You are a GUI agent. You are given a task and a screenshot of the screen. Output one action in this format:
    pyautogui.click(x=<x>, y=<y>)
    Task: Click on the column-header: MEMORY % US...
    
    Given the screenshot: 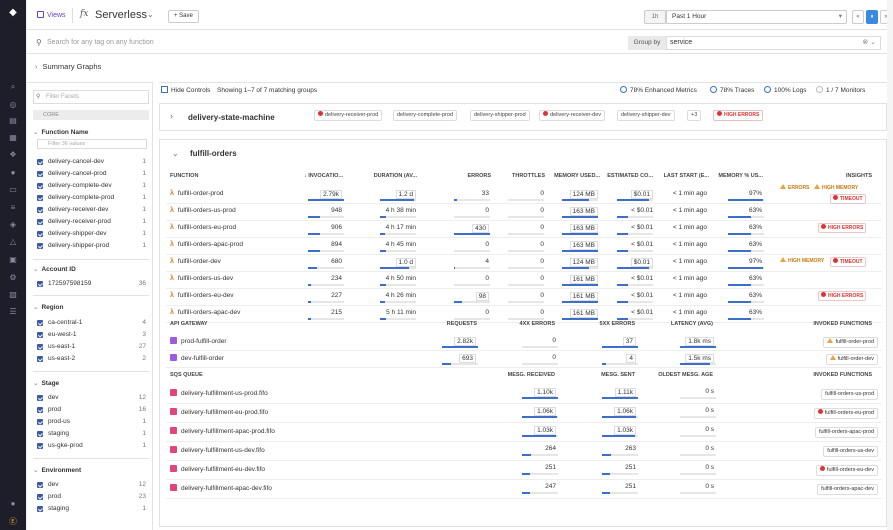 What is the action you would take?
    pyautogui.click(x=735, y=176)
    